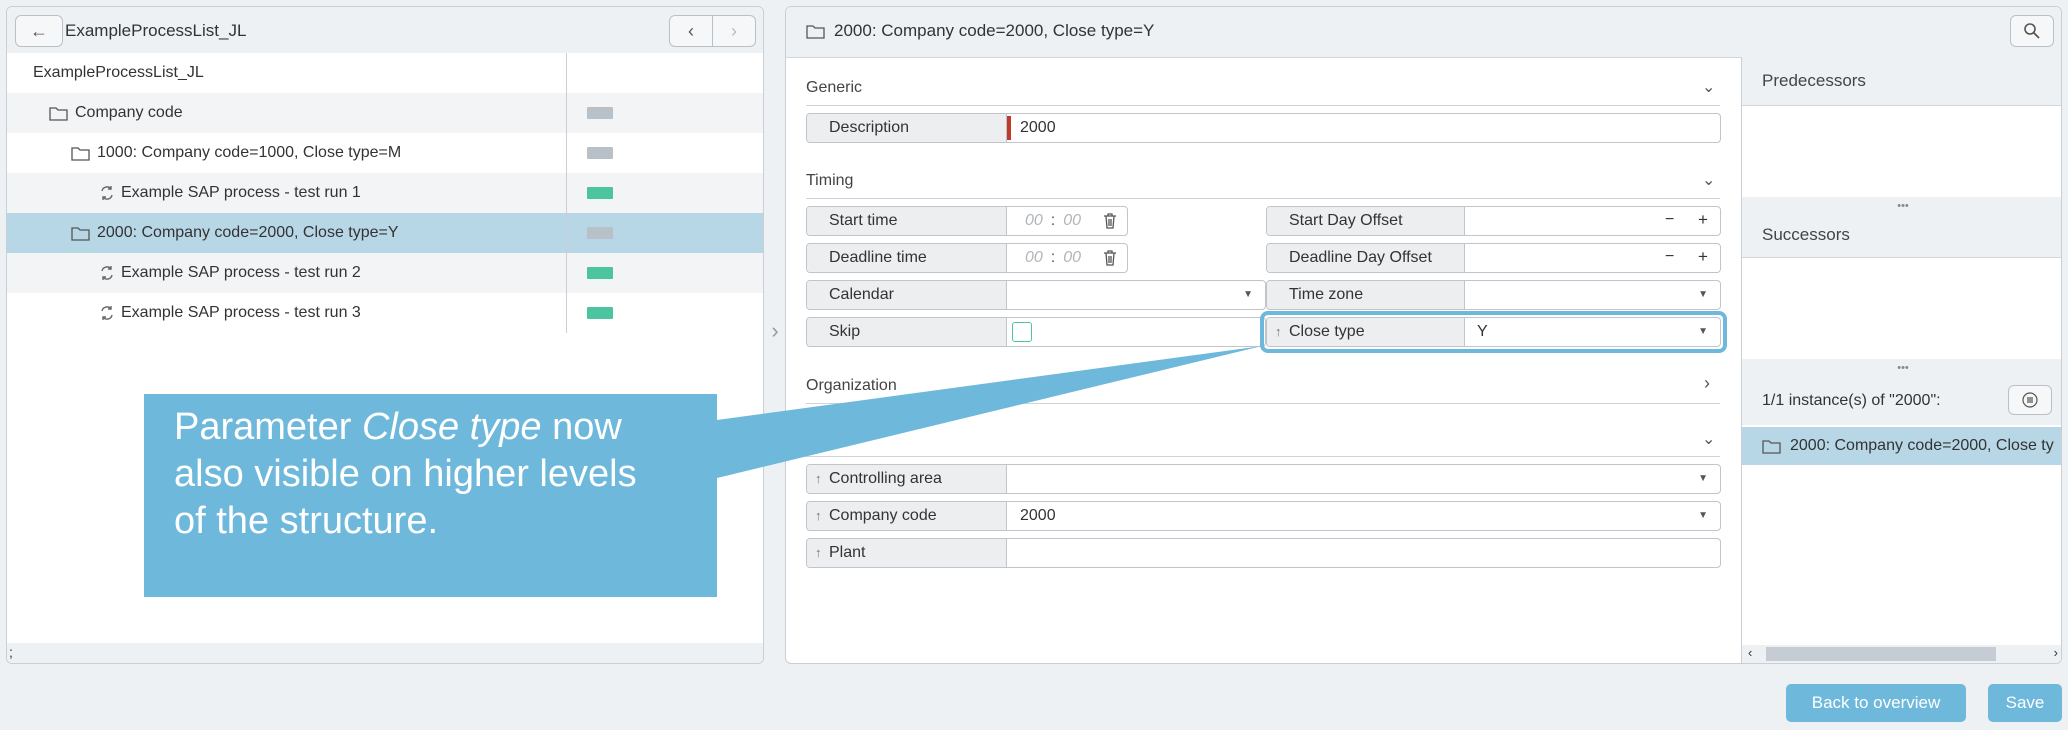  Describe the element at coordinates (398, 427) in the screenshot. I see `callout-line-1: Parameter Close type now` at that location.